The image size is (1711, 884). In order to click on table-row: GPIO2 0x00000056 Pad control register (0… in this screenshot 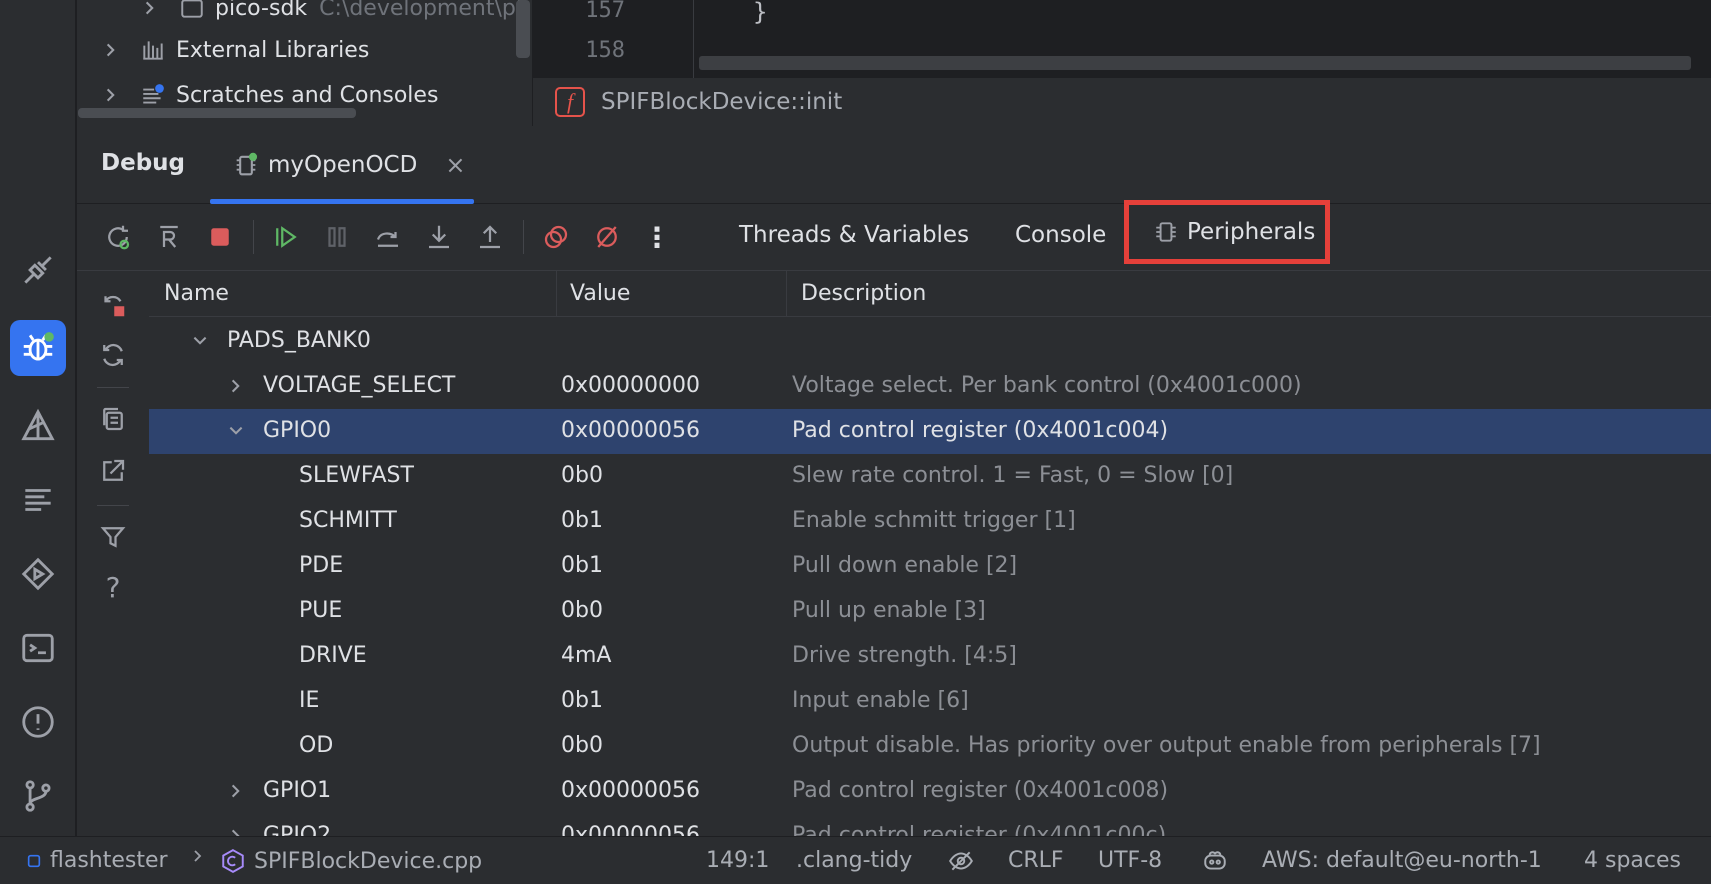, I will do `click(930, 825)`.